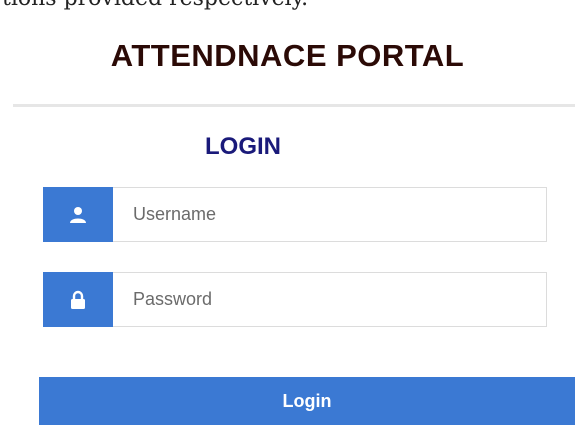 The image size is (575, 425). I want to click on password-field: Password, so click(295, 299).